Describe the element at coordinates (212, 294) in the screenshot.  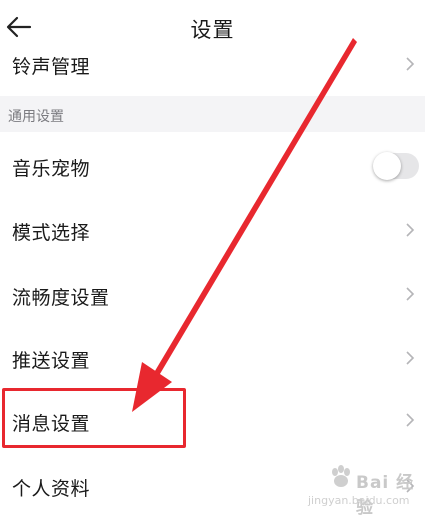
I see `list-item-smoothness: 流畅度设置` at that location.